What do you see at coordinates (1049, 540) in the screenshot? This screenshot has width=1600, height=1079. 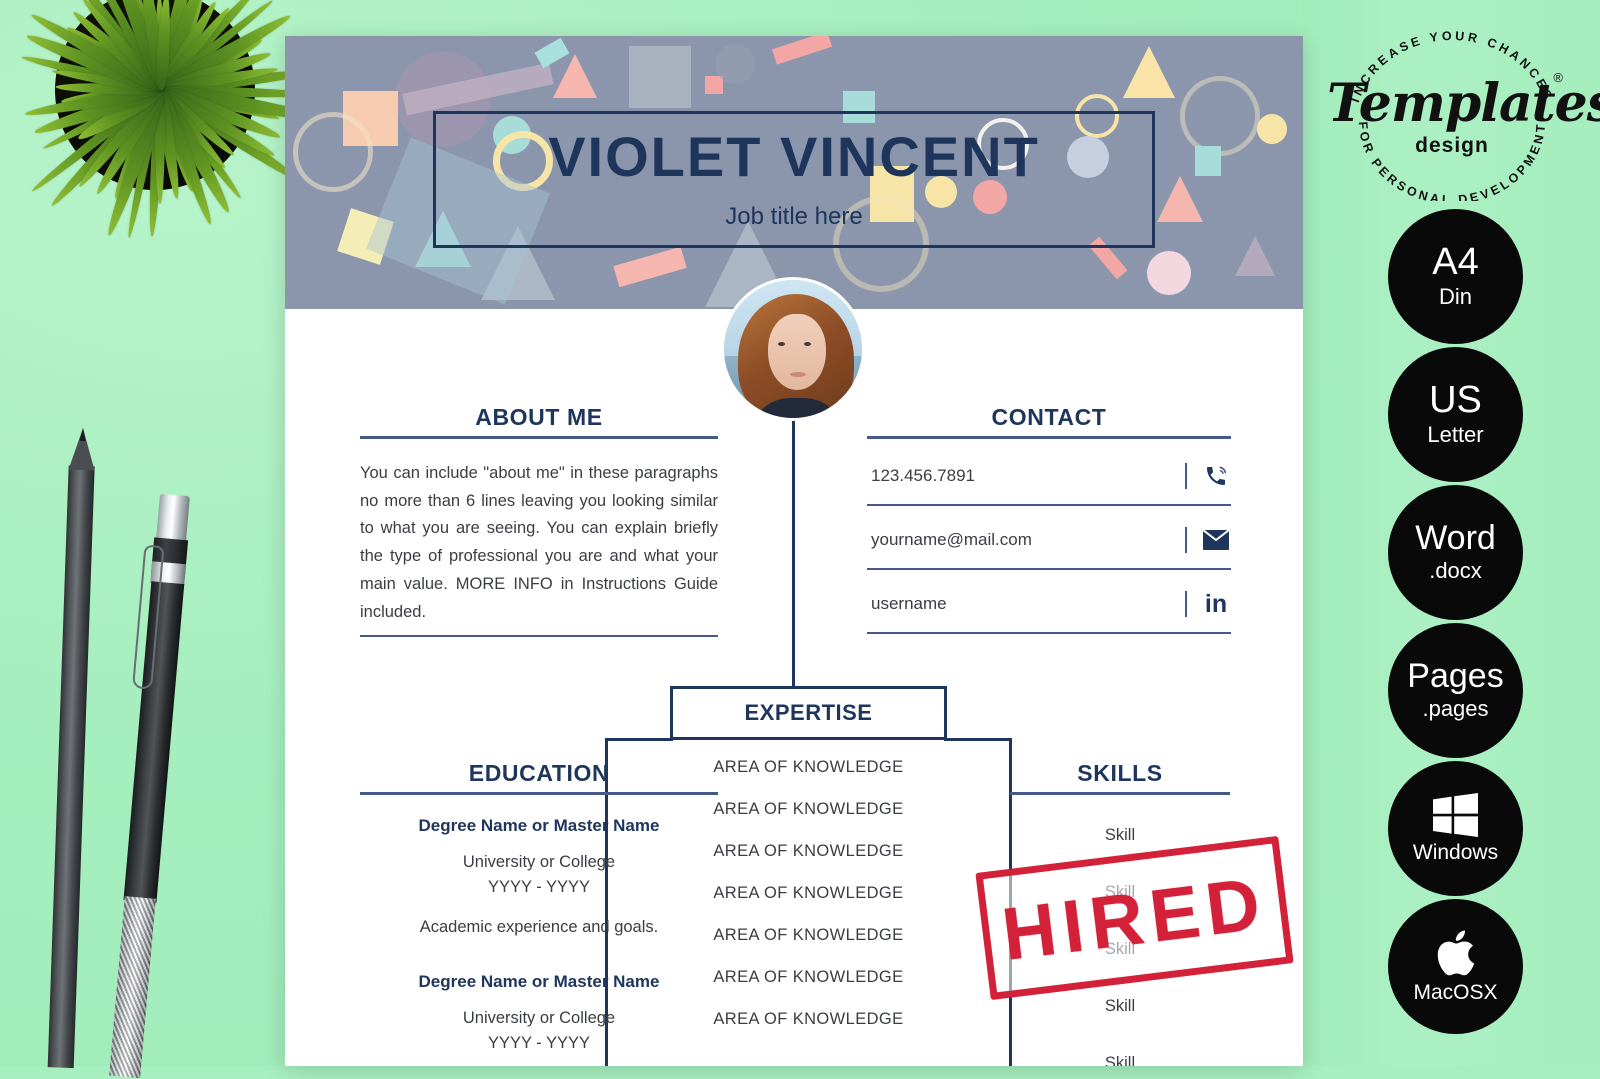 I see `contact-row-email: yourname@mail.com` at bounding box center [1049, 540].